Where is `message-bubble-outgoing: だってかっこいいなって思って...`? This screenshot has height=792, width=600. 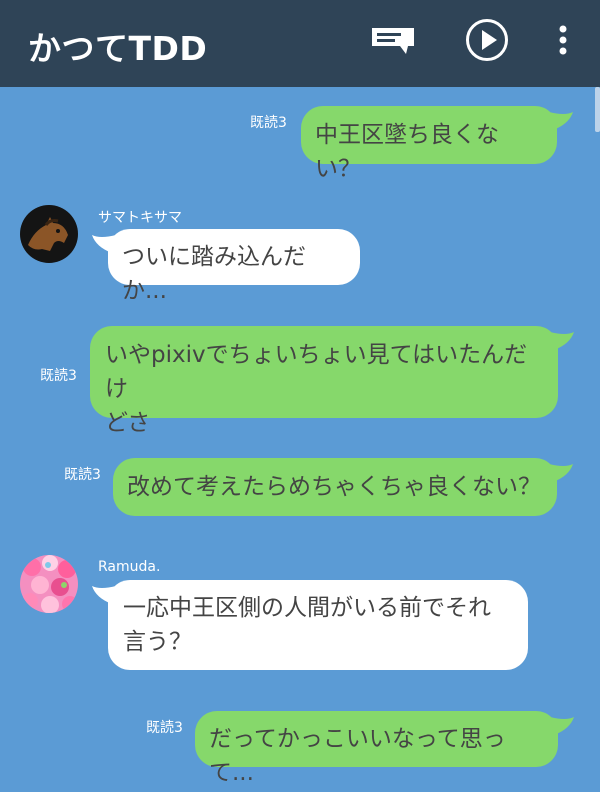 message-bubble-outgoing: だってかっこいいなって思って... is located at coordinates (384, 748).